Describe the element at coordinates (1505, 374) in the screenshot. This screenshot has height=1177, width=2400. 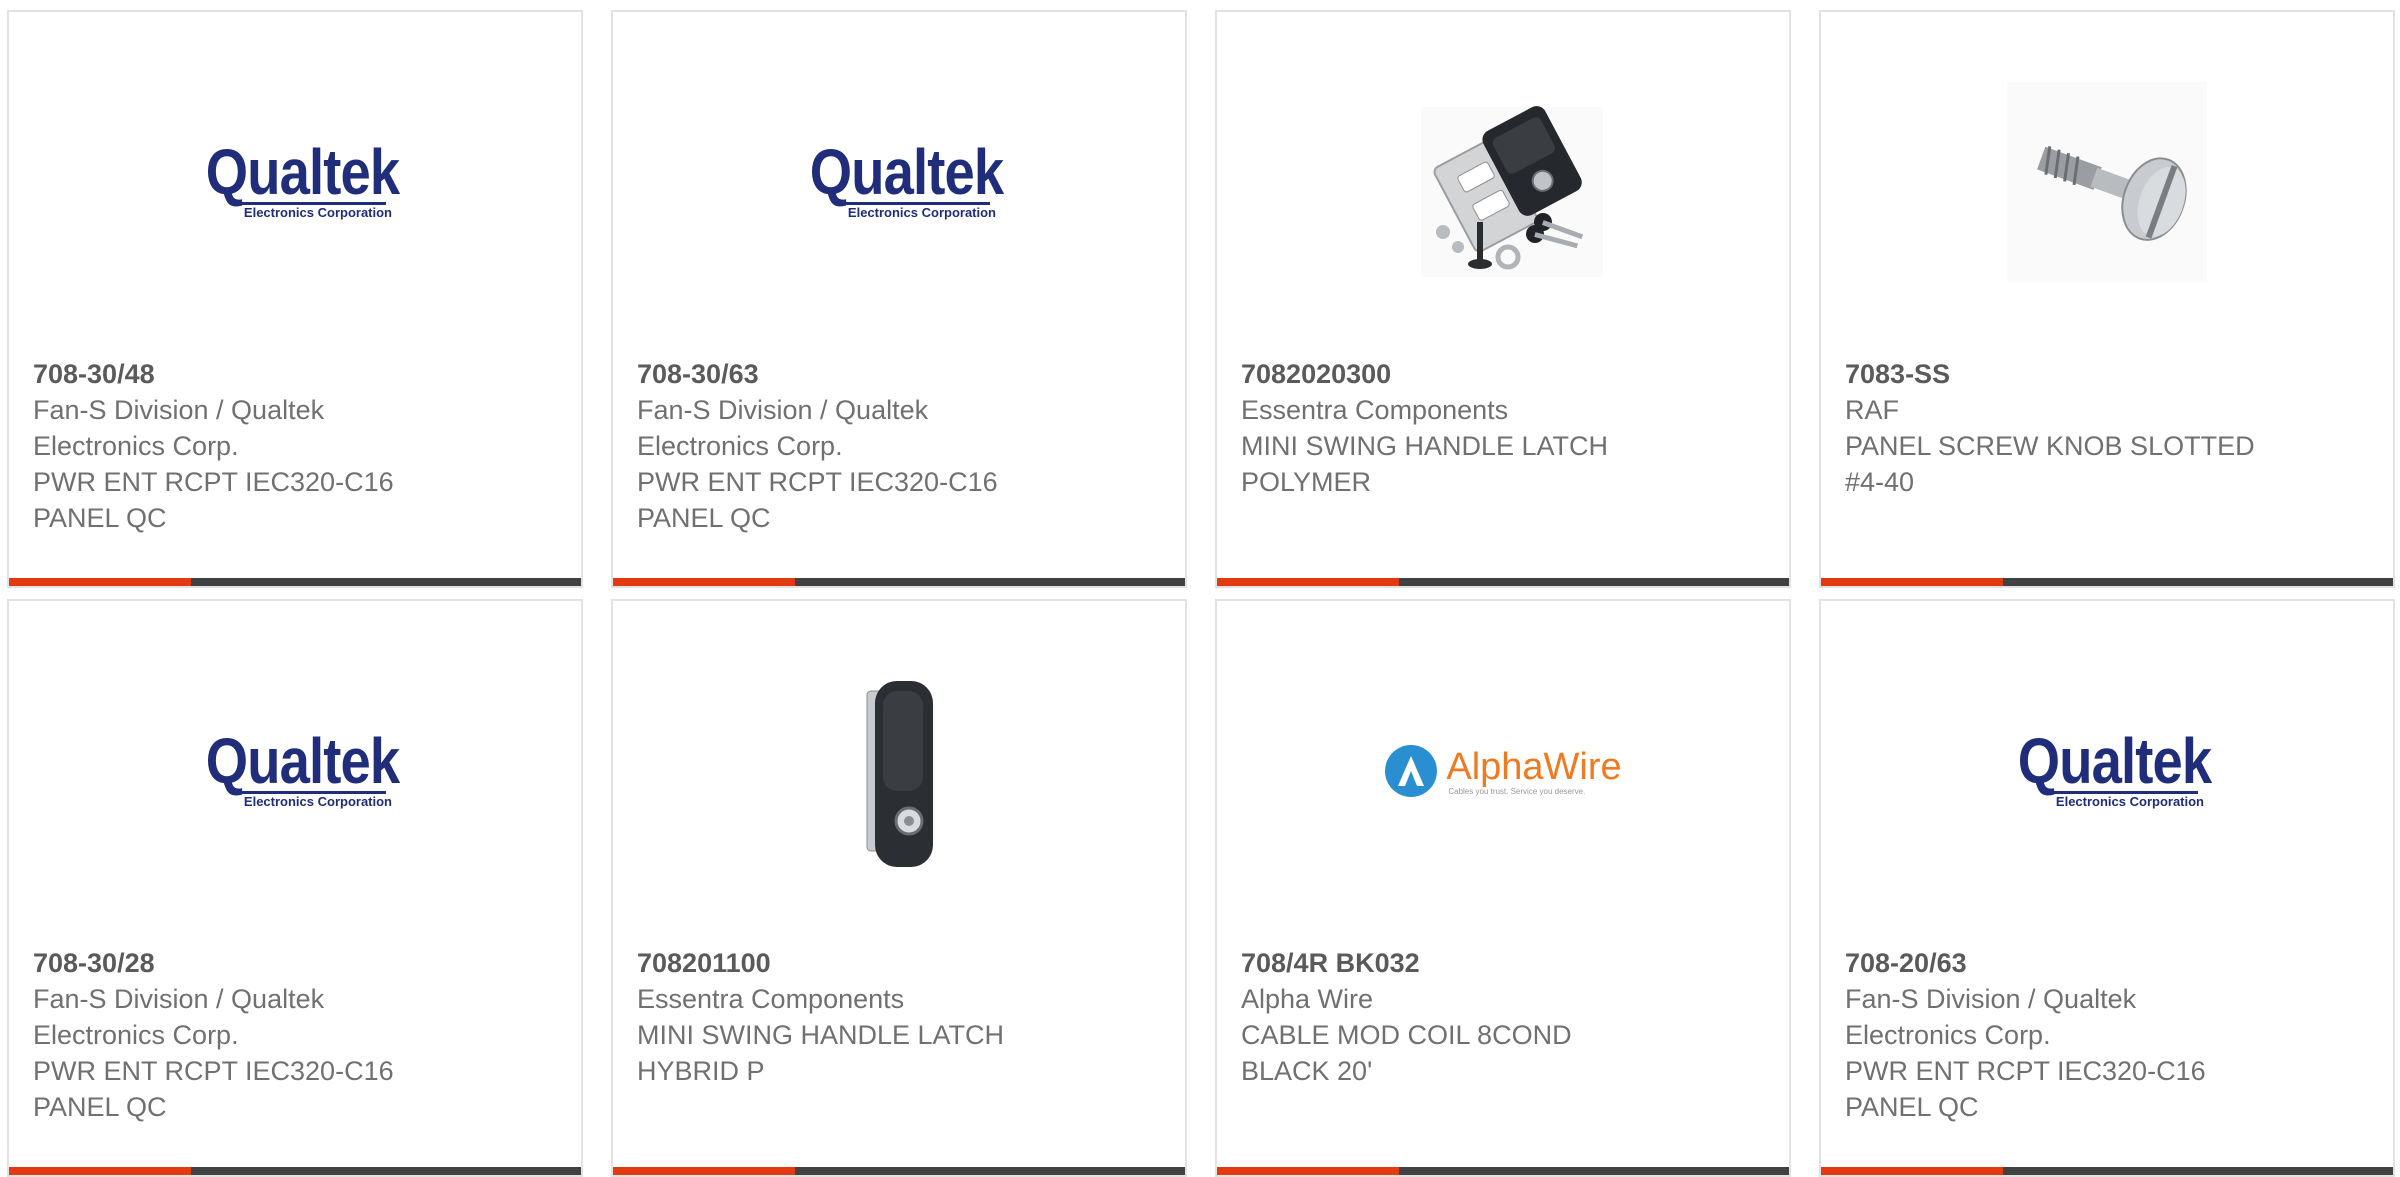
I see `part-number-link: 7082020300` at that location.